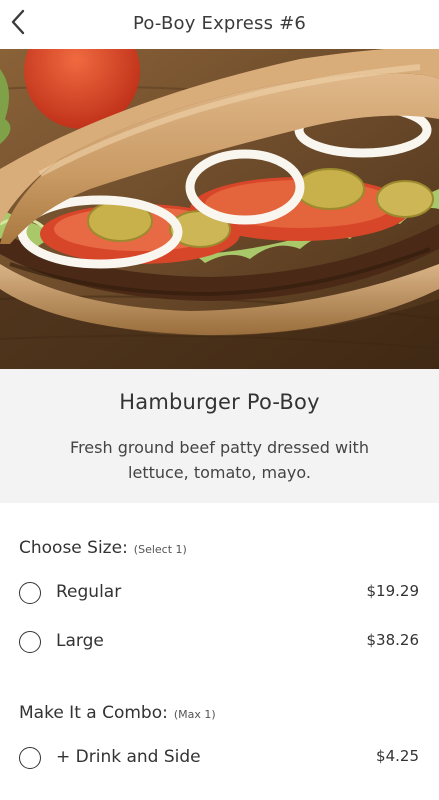 The width and height of the screenshot is (439, 800). What do you see at coordinates (89, 592) in the screenshot?
I see `option-label: Regular` at bounding box center [89, 592].